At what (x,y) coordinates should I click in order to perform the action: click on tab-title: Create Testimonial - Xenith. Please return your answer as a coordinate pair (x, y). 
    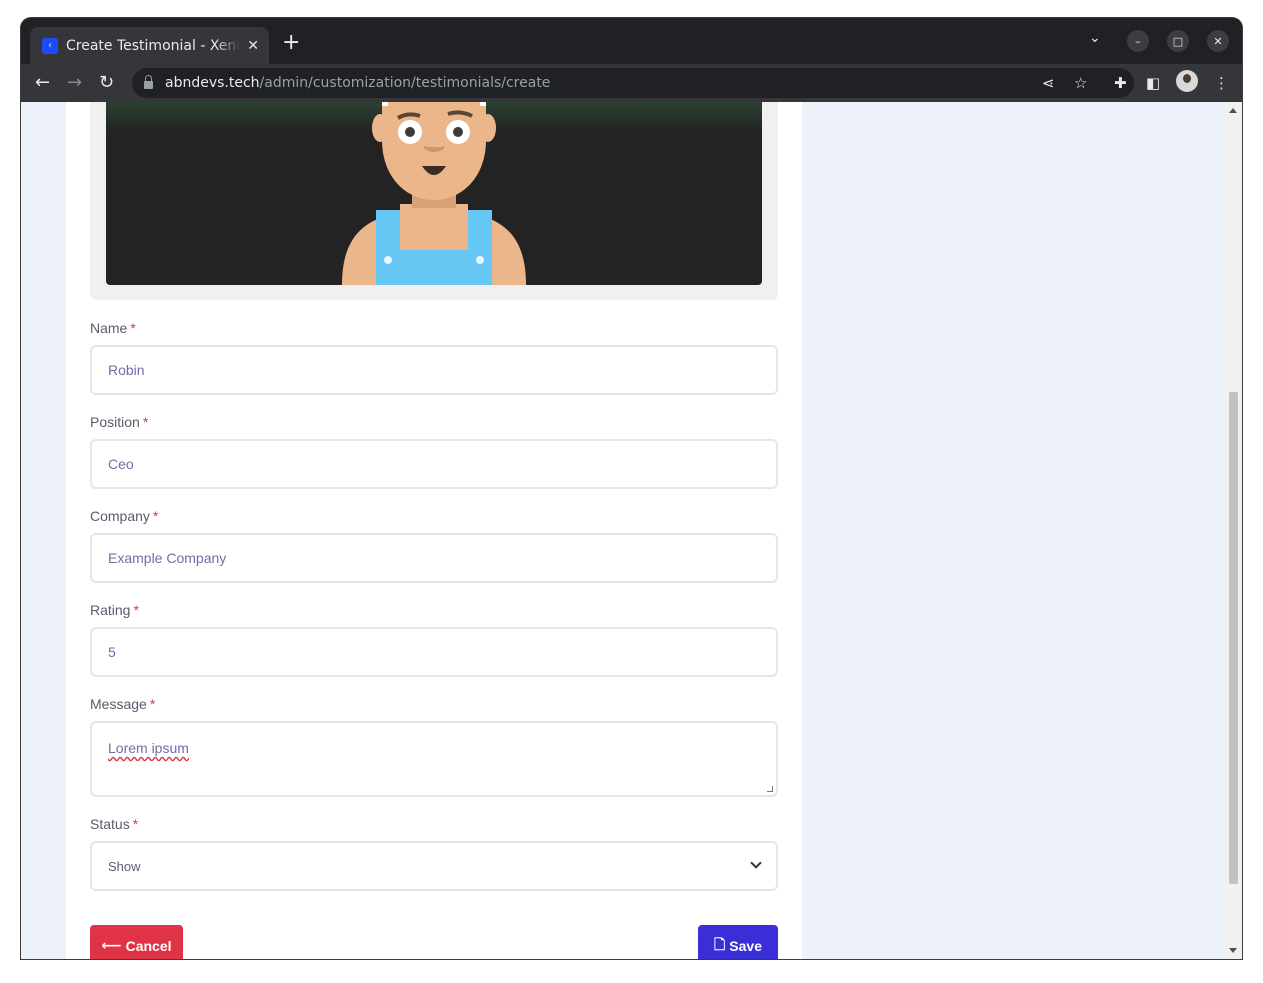
    Looking at the image, I should click on (154, 45).